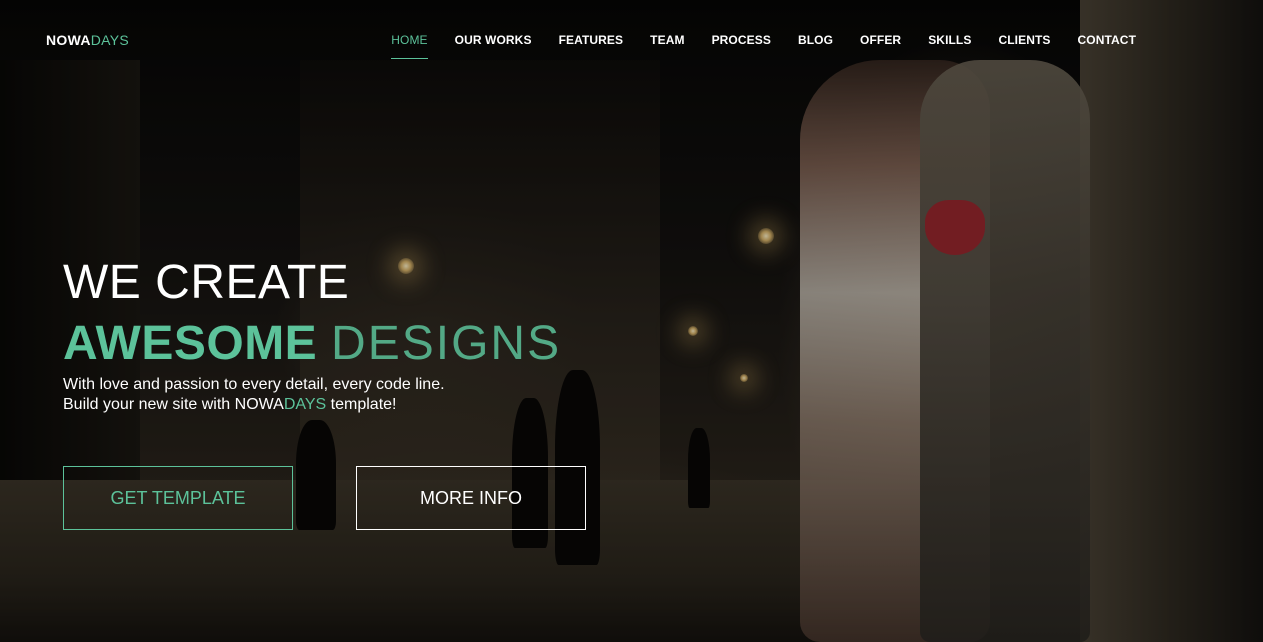 Image resolution: width=1263 pixels, height=642 pixels. I want to click on nav-item-our-works: OUR WORKS, so click(493, 46).